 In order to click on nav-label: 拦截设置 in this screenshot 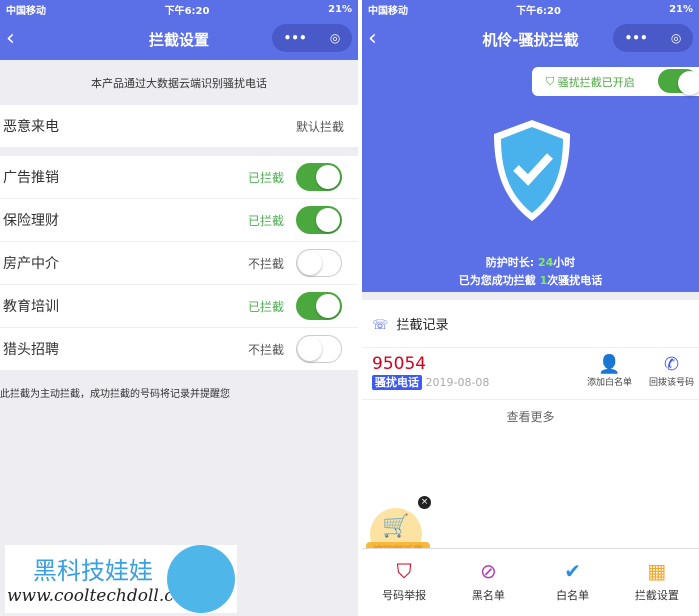, I will do `click(656, 595)`.